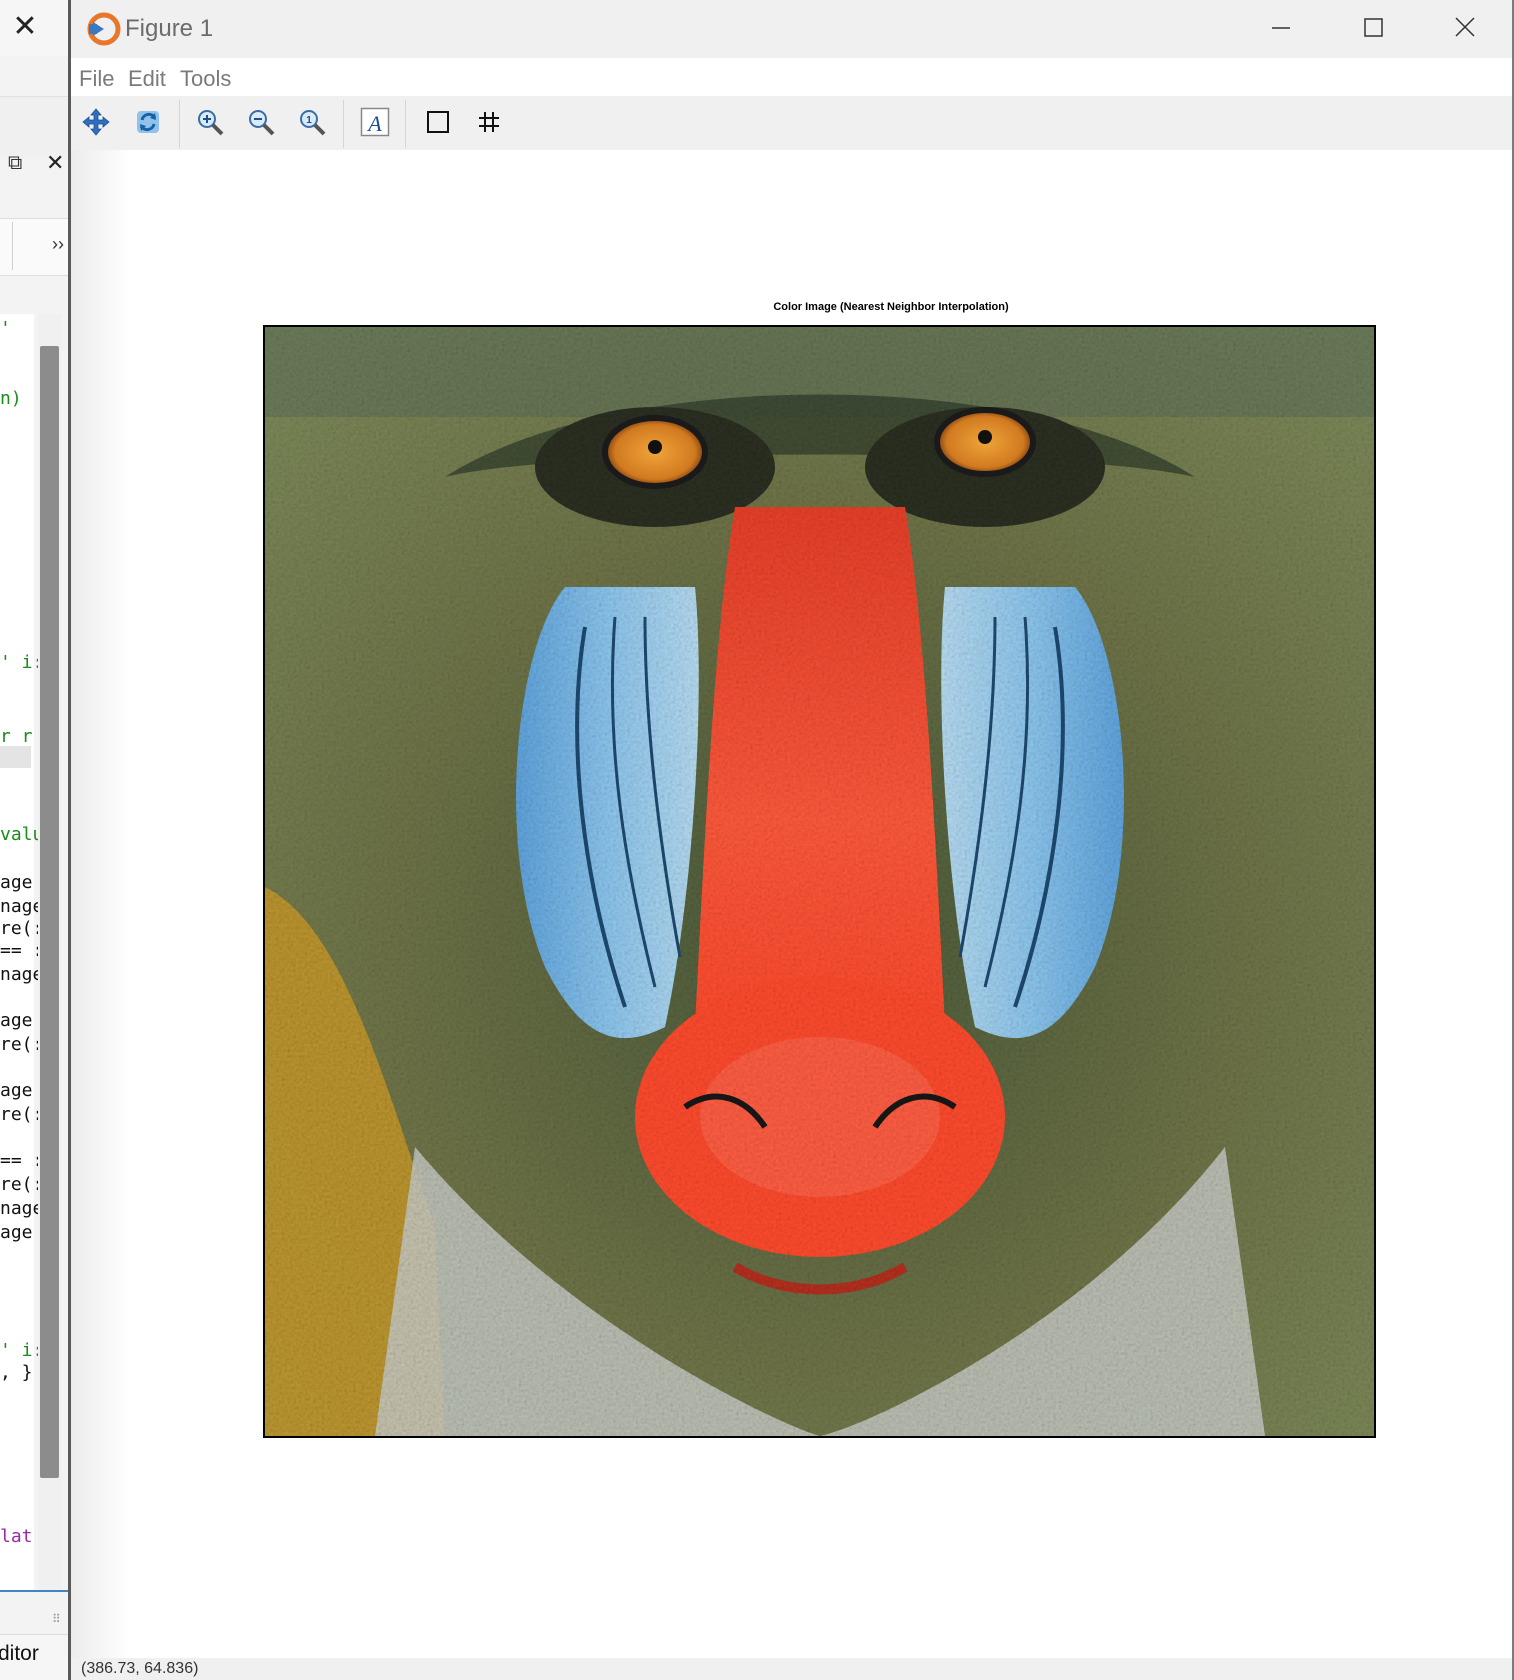 Image resolution: width=1514 pixels, height=1680 pixels. Describe the element at coordinates (56, 1619) in the screenshot. I see `resize-grip-icon: ⠿` at that location.